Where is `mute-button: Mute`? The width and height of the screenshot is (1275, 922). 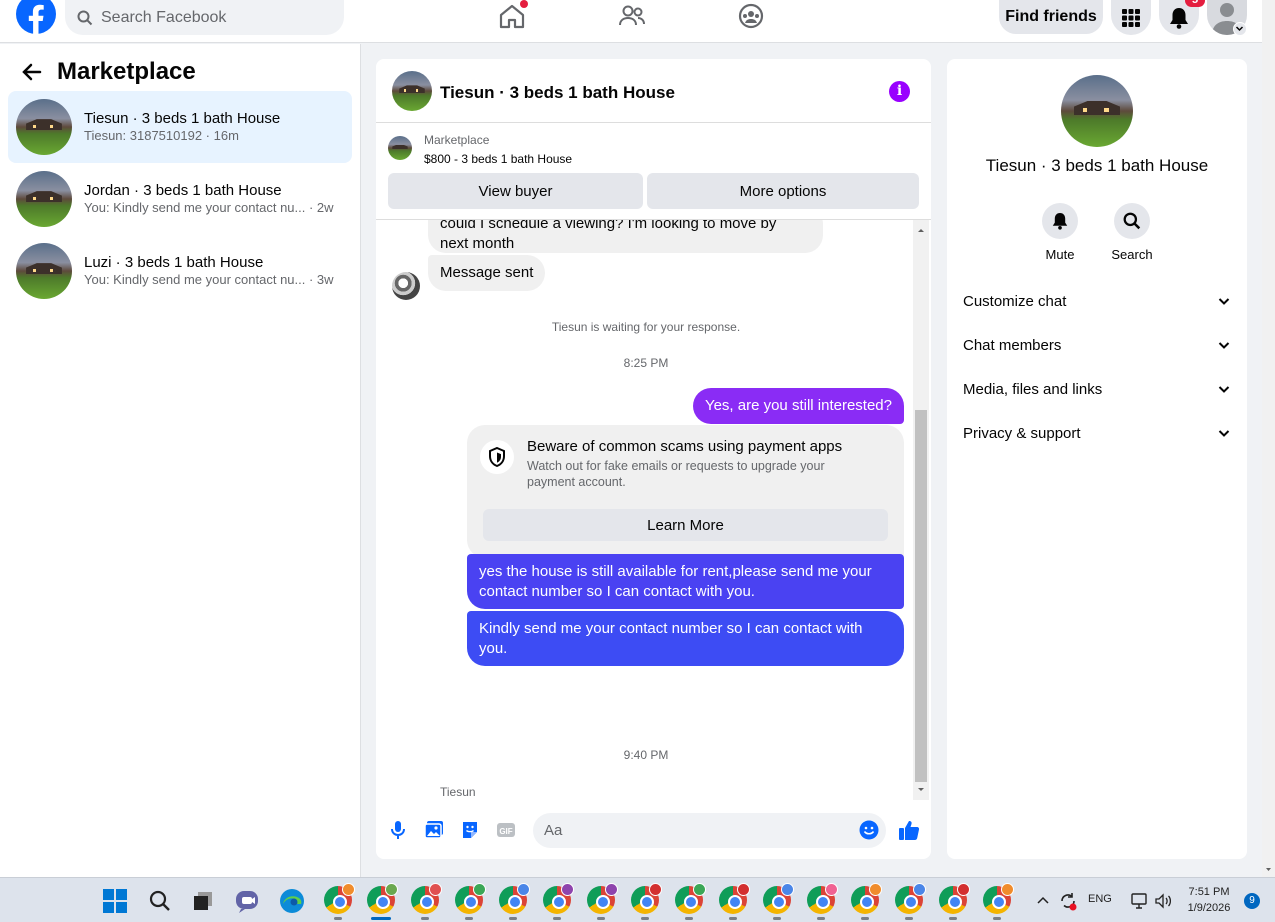 mute-button: Mute is located at coordinates (1060, 232).